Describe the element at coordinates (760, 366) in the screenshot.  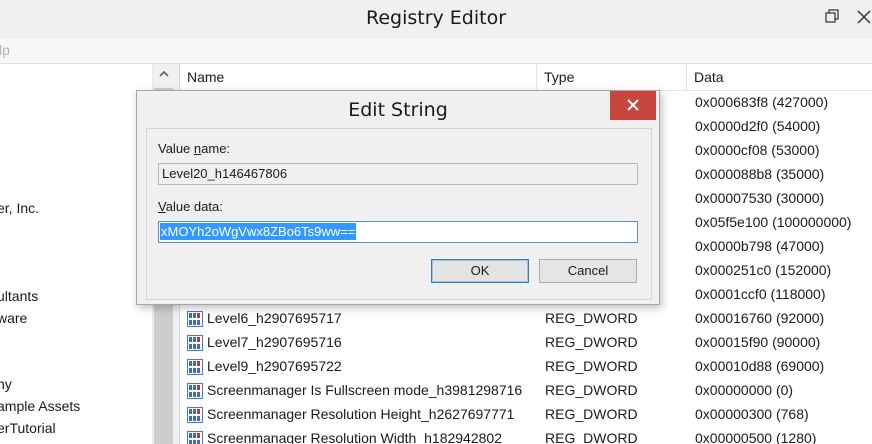
I see `value-data: 0x00010d88 (69000)` at that location.